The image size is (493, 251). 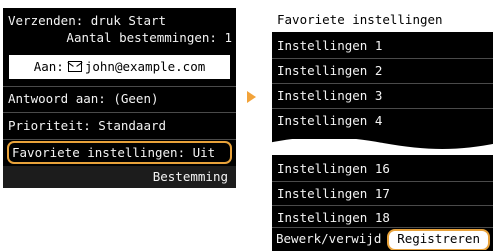 What do you see at coordinates (119, 126) in the screenshot?
I see `priority-setting: Prioriteit: Standaard` at bounding box center [119, 126].